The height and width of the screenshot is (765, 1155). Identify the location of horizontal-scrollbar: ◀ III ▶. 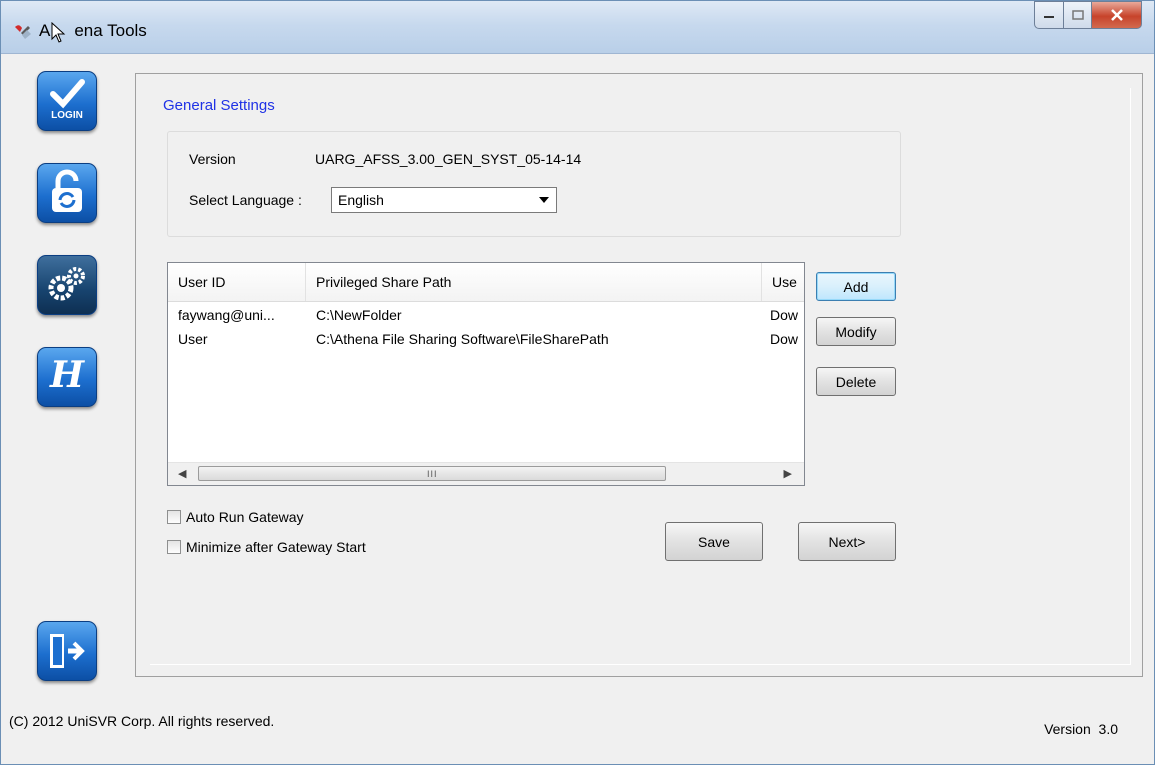
(486, 473).